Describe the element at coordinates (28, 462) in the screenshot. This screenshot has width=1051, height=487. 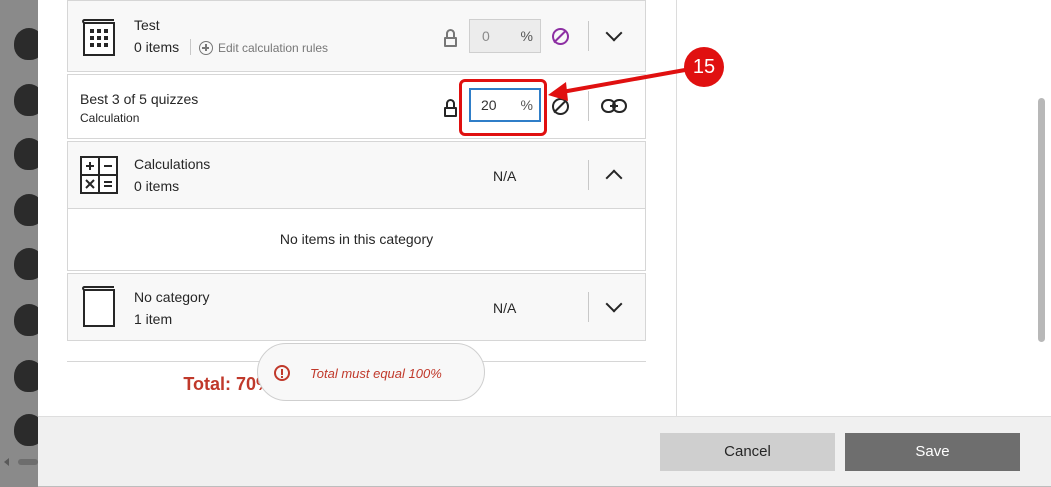
I see `scroll-thumb` at that location.